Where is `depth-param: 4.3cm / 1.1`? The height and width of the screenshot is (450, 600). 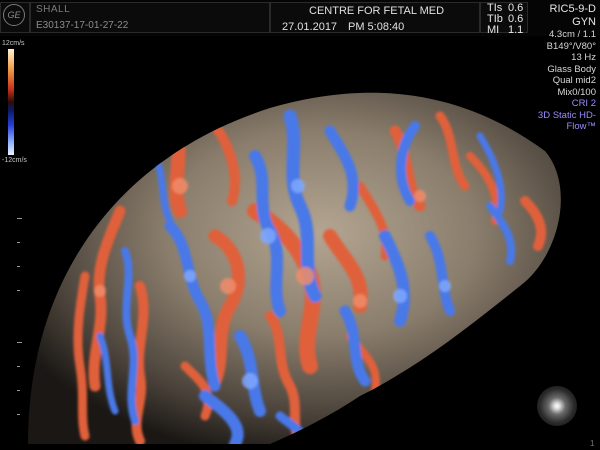
depth-param: 4.3cm / 1.1 is located at coordinates (572, 34).